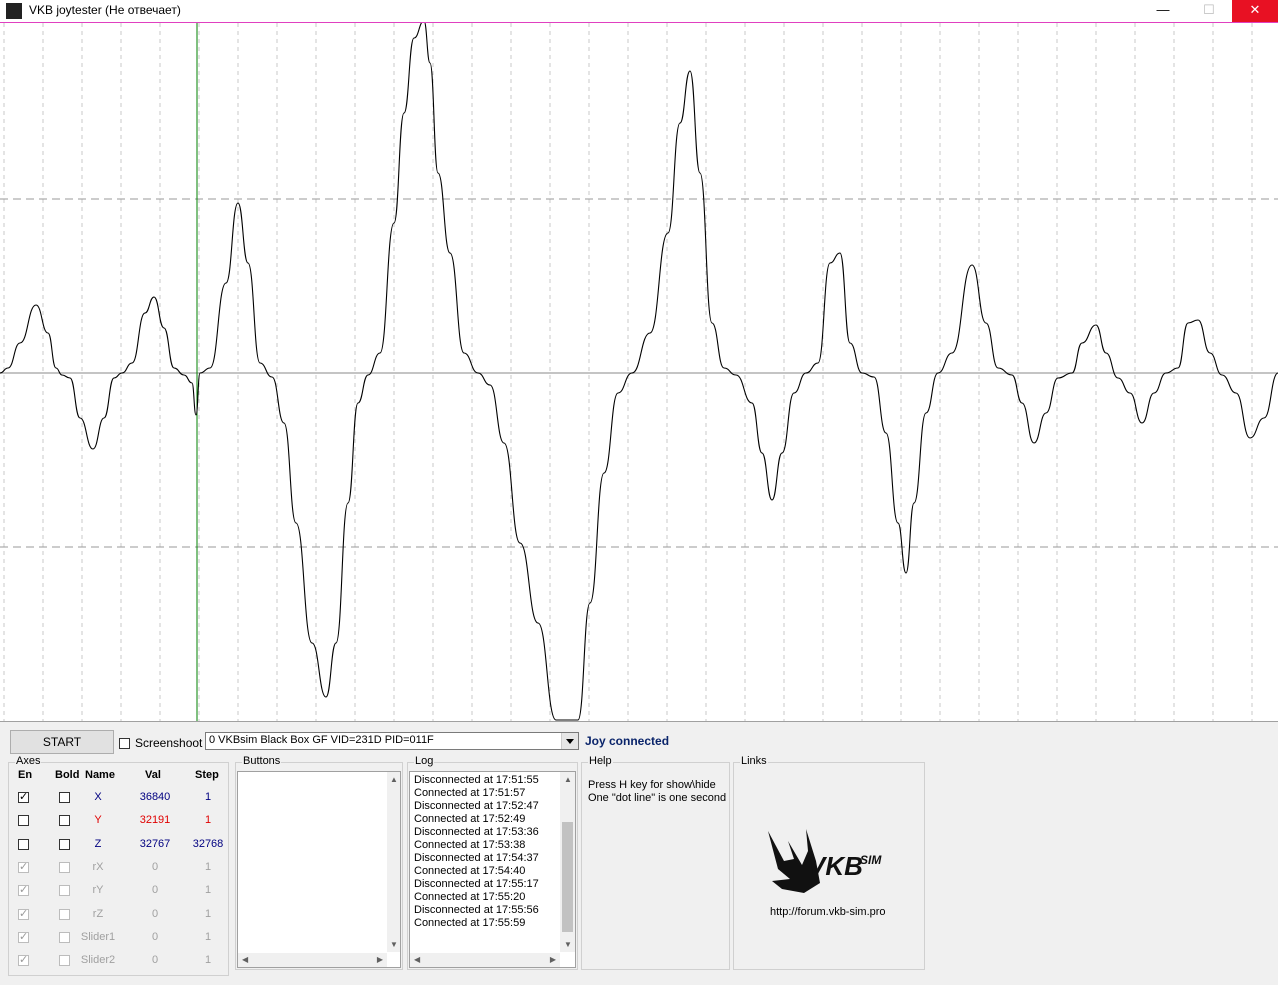 Image resolution: width=1278 pixels, height=985 pixels. Describe the element at coordinates (485, 960) in the screenshot. I see `log-hscroll: ◀ ▶` at that location.